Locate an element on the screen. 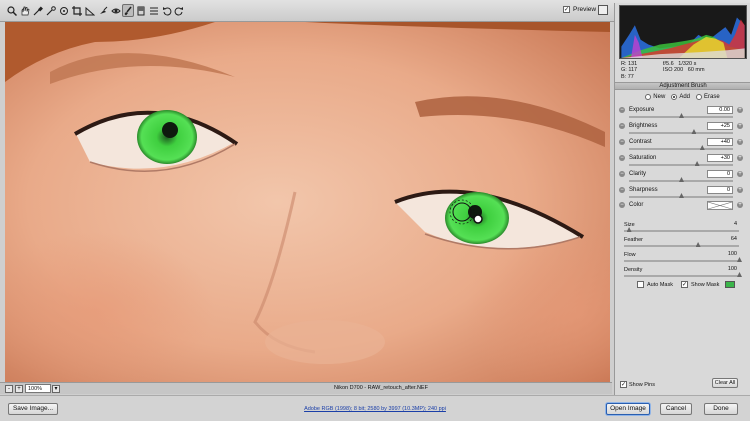 This screenshot has height=421, width=750. size-row: Size 4 is located at coordinates (682, 228).